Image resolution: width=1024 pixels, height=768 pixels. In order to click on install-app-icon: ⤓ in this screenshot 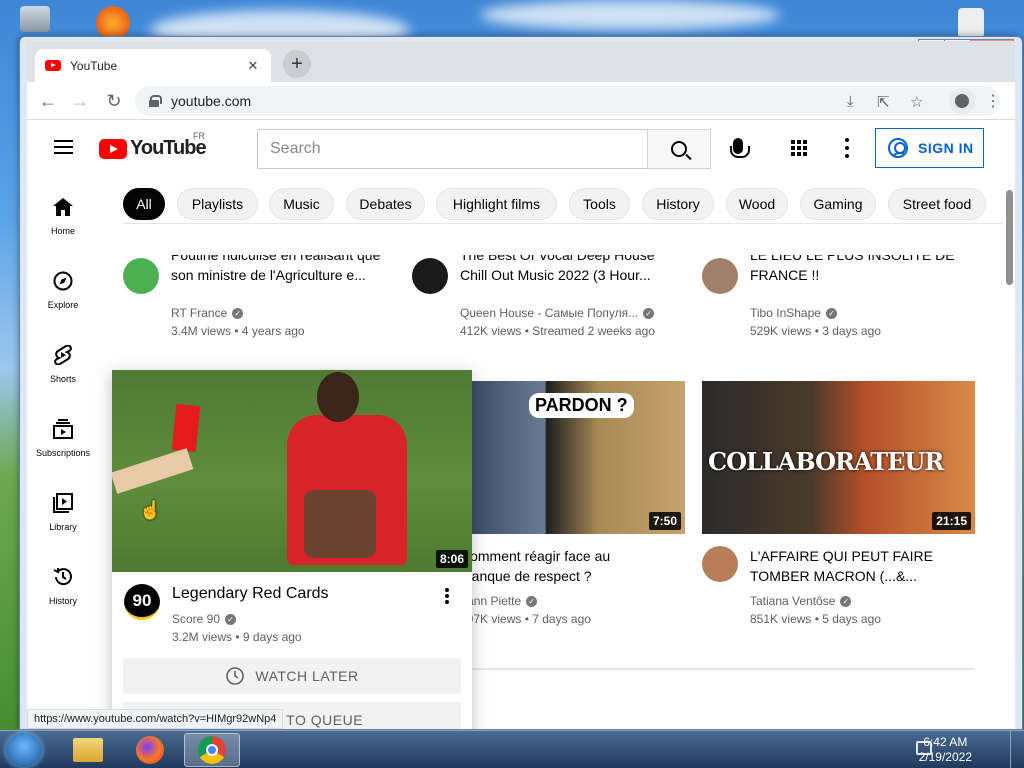, I will do `click(850, 101)`.